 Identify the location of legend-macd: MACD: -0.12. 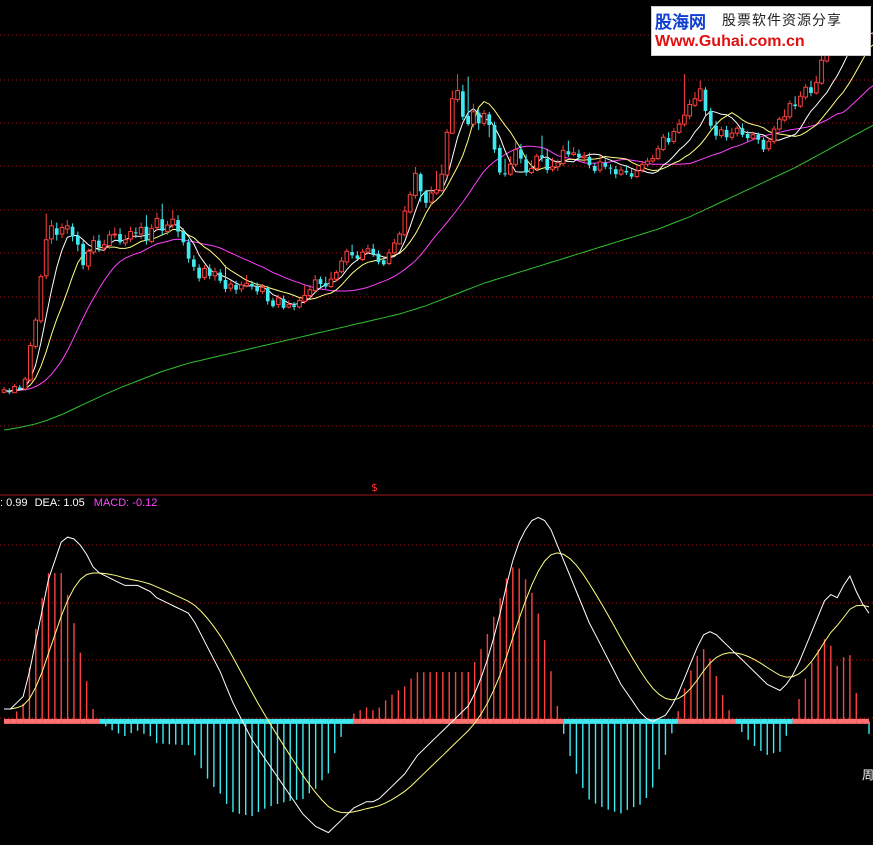
(125, 503).